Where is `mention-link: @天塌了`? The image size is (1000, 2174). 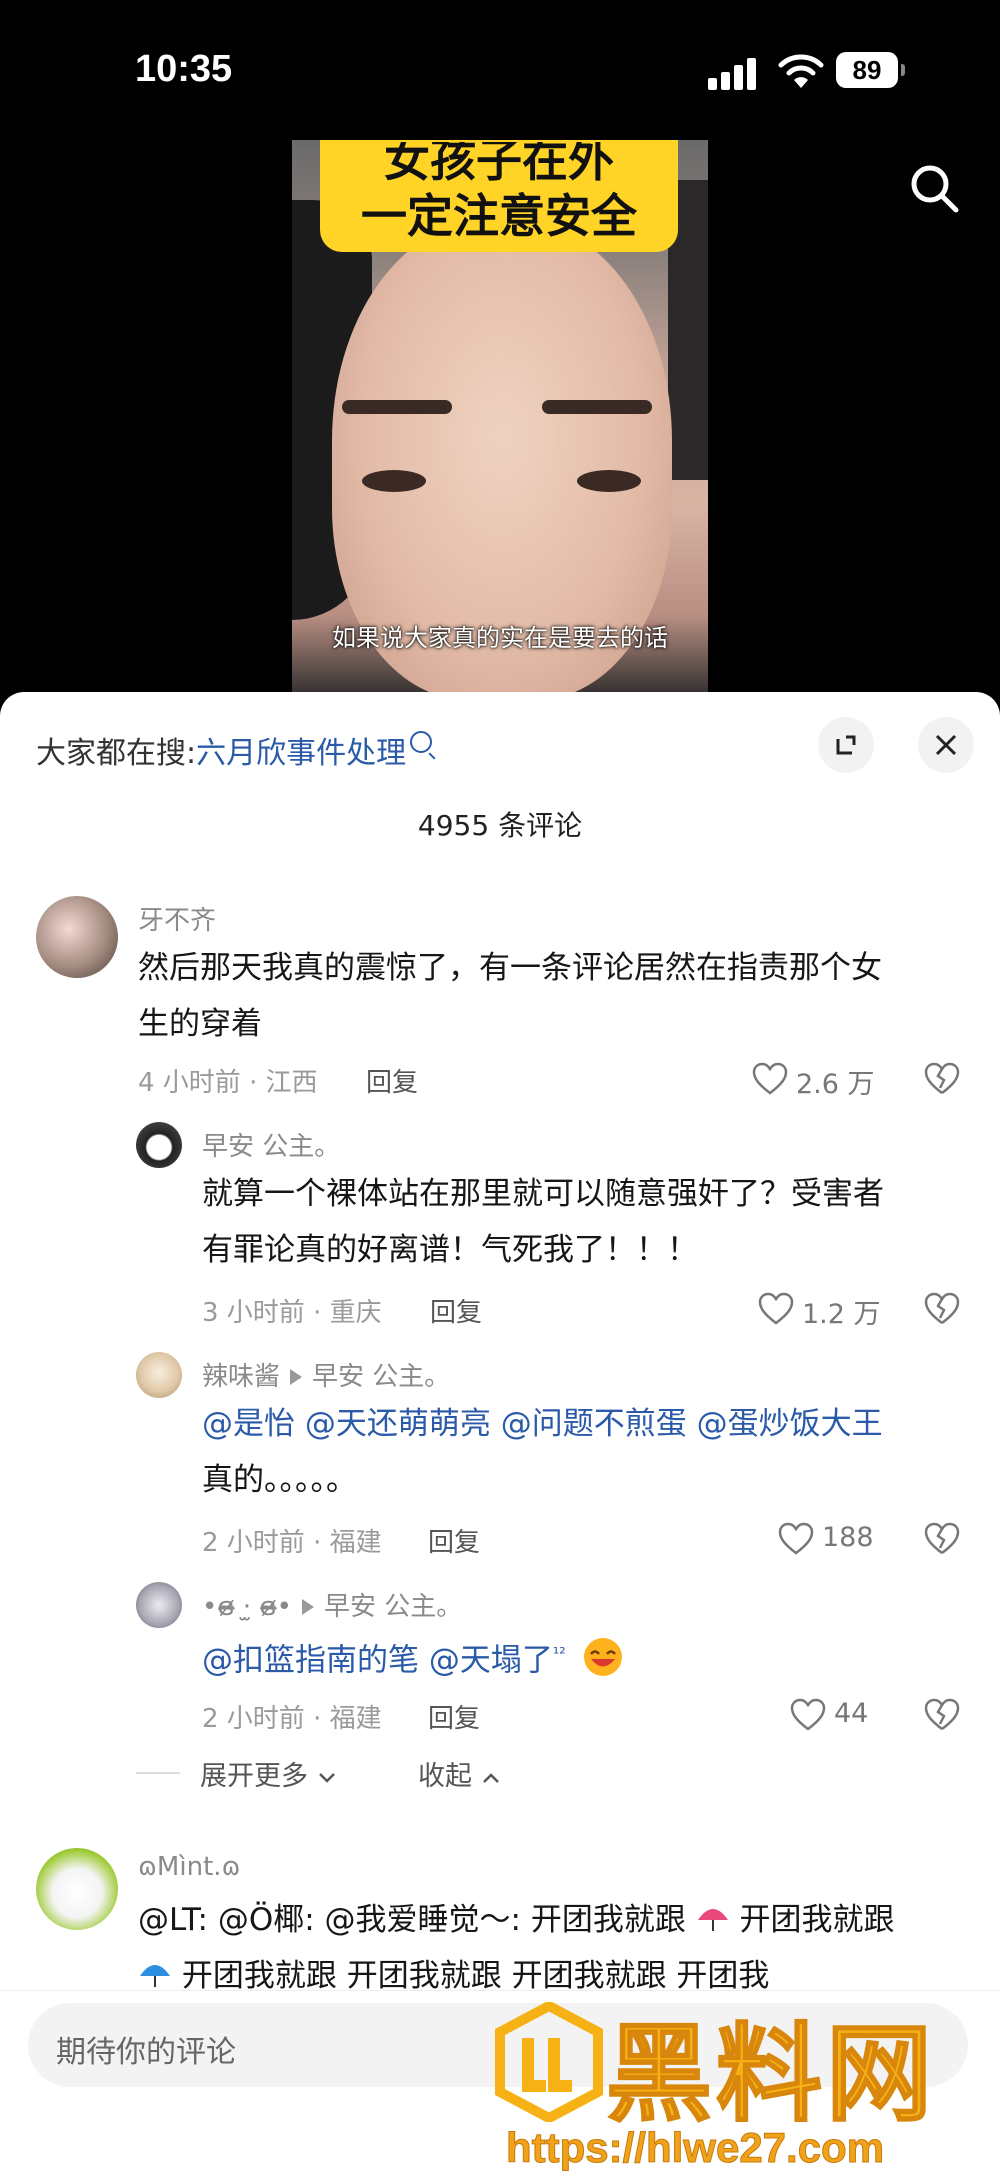
mention-link: @天塌了 is located at coordinates (491, 1660).